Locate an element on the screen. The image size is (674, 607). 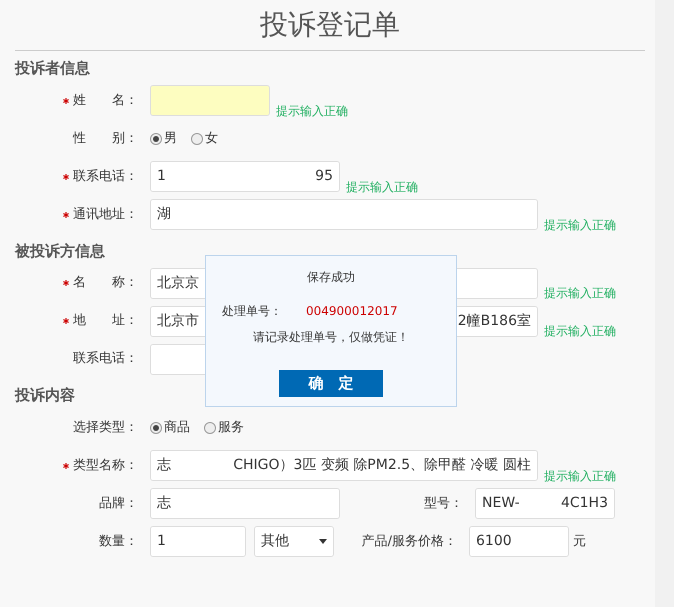
radio-option: 女 is located at coordinates (204, 138).